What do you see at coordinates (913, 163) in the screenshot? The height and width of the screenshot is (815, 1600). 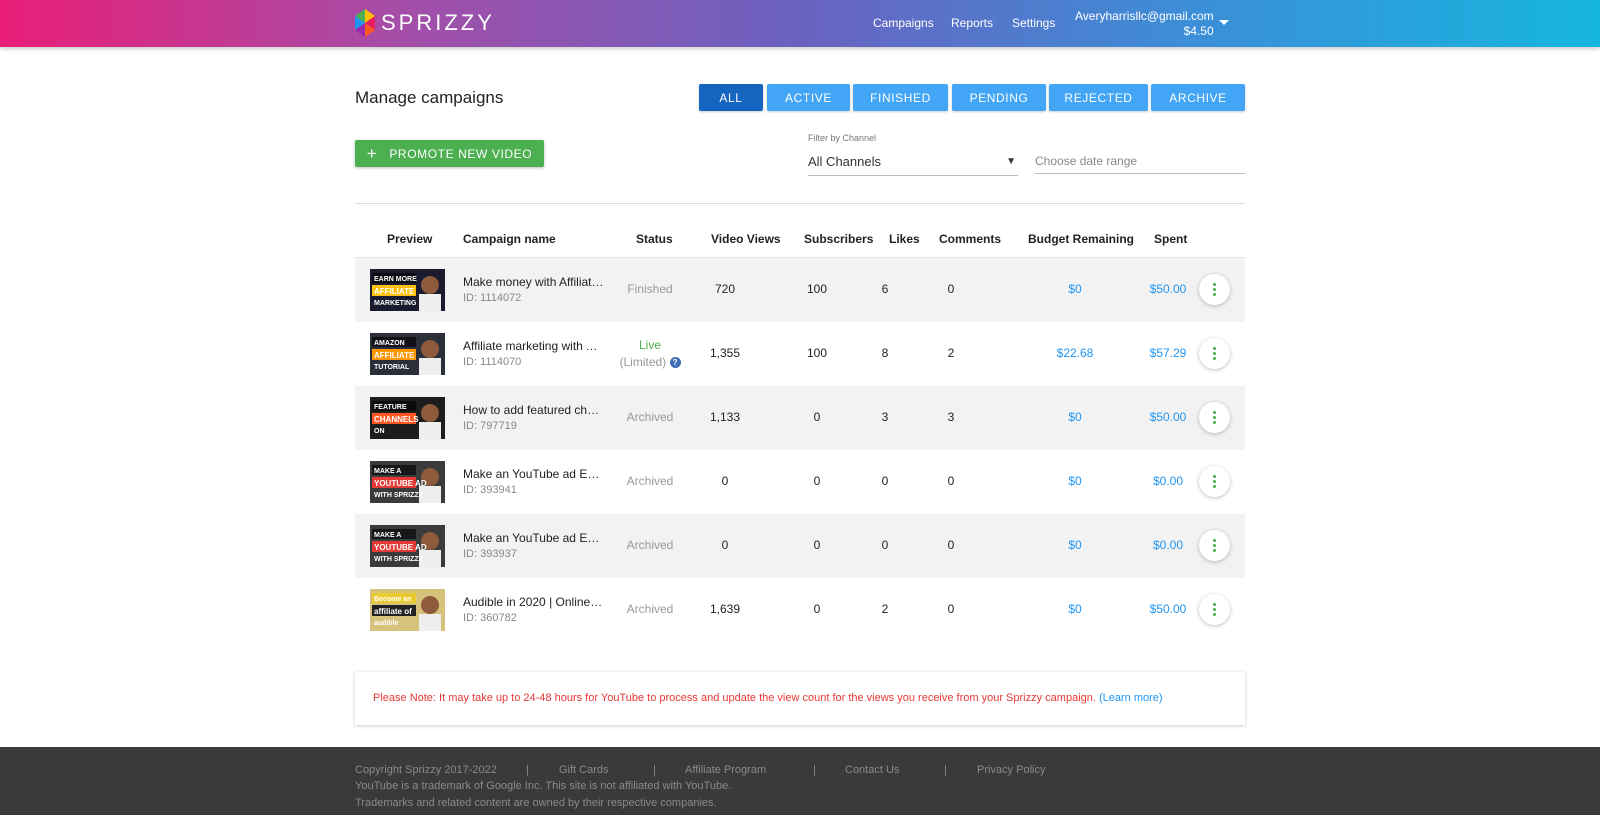 I see `channel-filter-select: All Channels ▼` at bounding box center [913, 163].